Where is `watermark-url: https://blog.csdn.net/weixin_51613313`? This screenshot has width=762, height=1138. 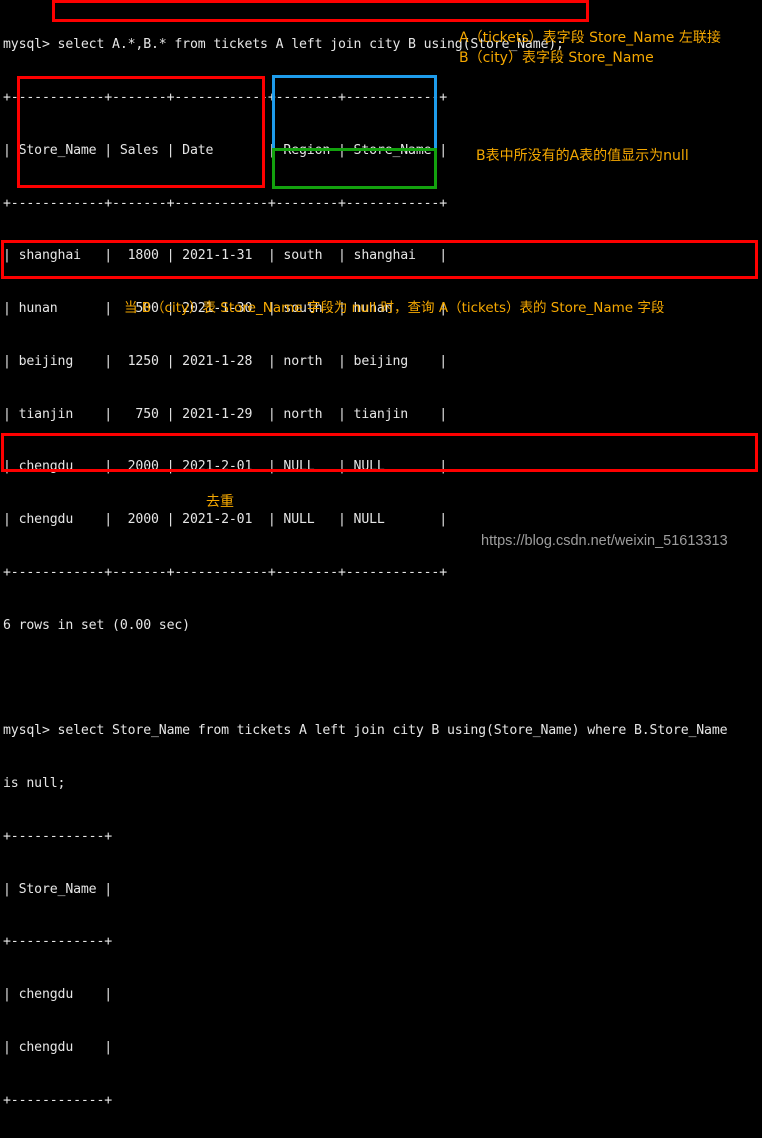
watermark-url: https://blog.csdn.net/weixin_51613313 is located at coordinates (604, 541).